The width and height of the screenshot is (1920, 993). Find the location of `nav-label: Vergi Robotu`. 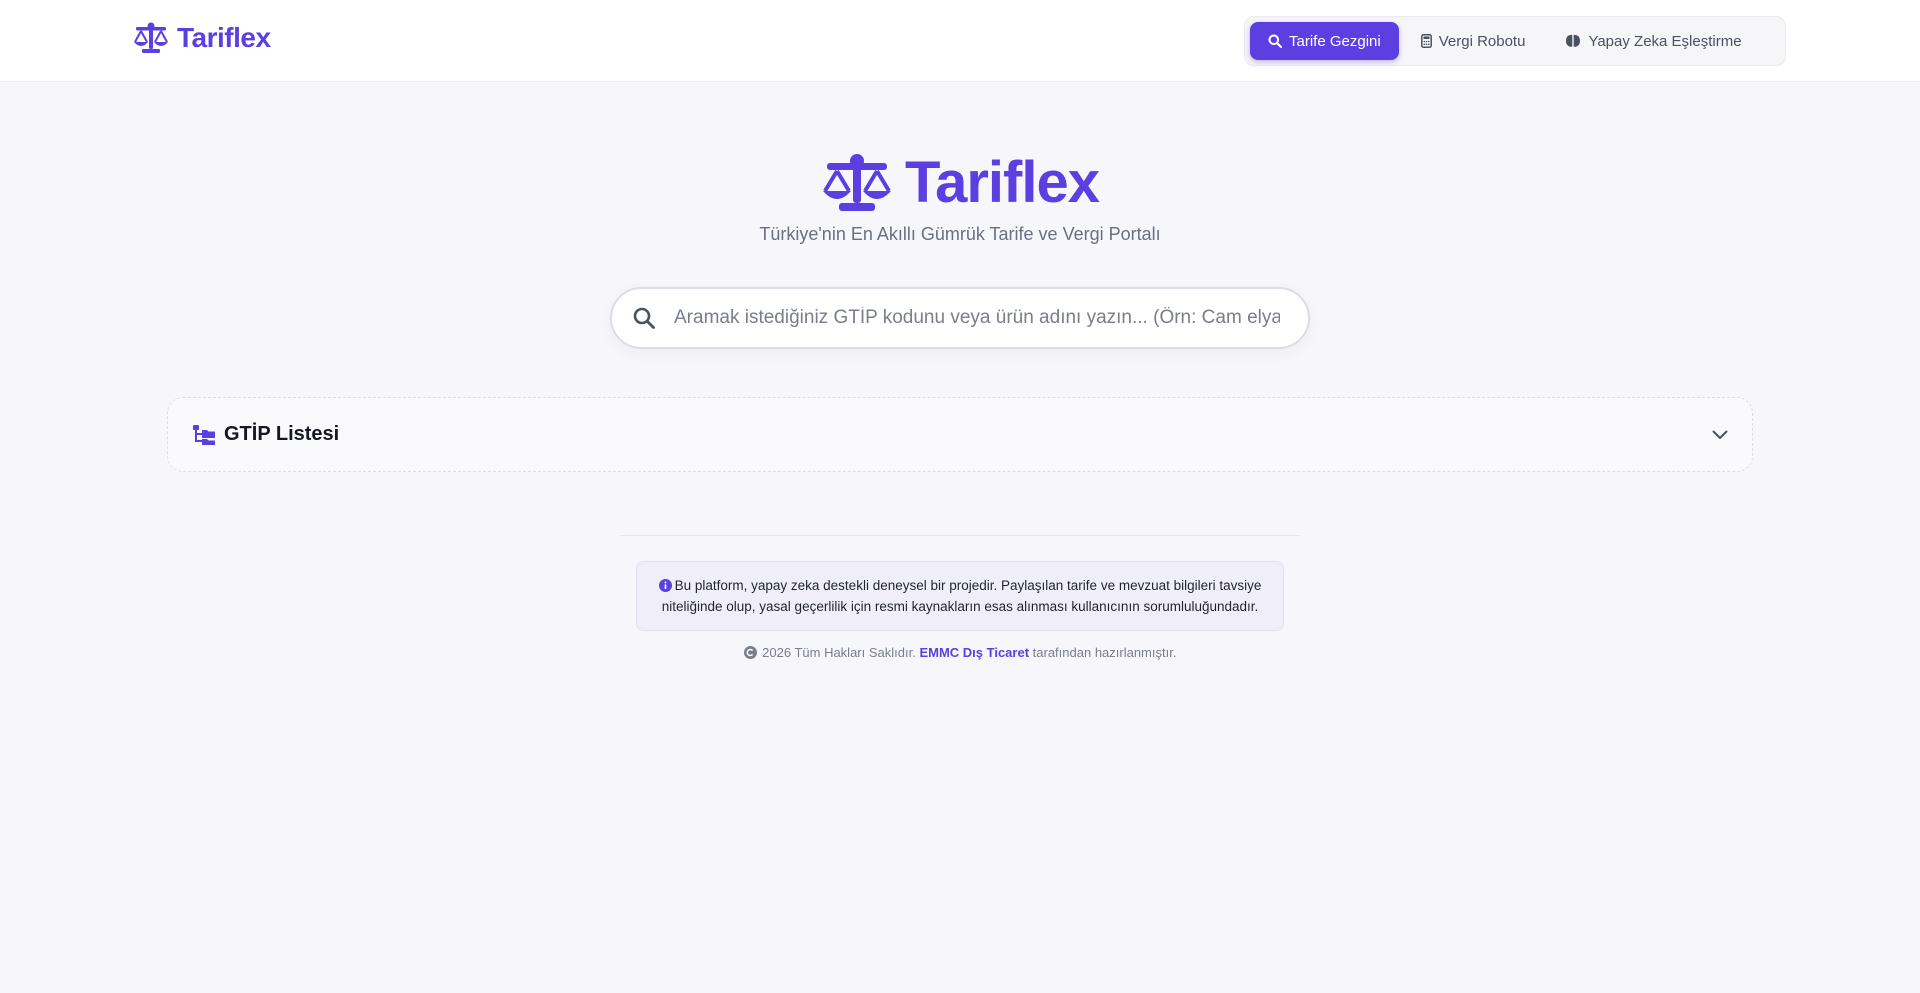

nav-label: Vergi Robotu is located at coordinates (1482, 41).